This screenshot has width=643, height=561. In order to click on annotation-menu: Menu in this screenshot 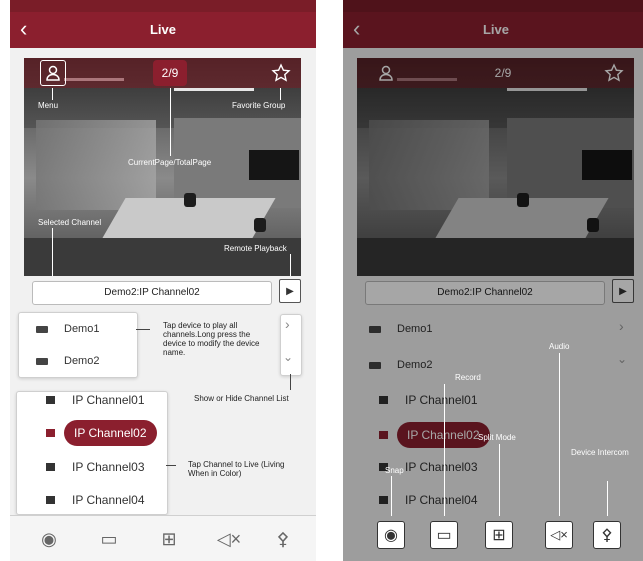, I will do `click(48, 105)`.